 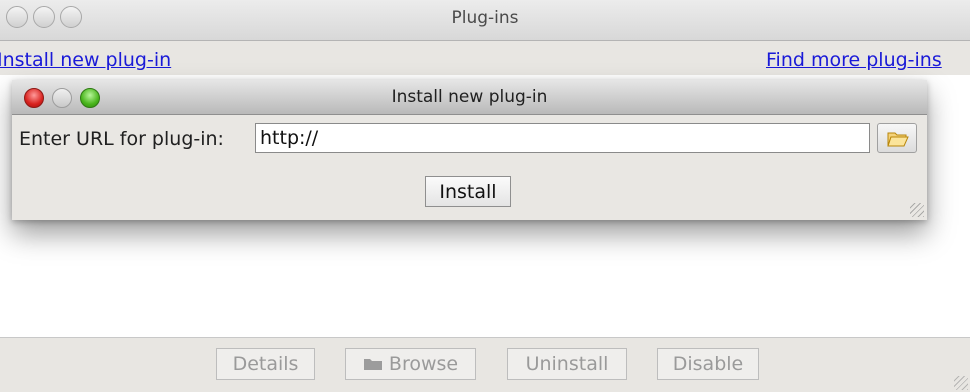 I want to click on plugins-window-titlebar: Plug-ins, so click(x=485, y=20).